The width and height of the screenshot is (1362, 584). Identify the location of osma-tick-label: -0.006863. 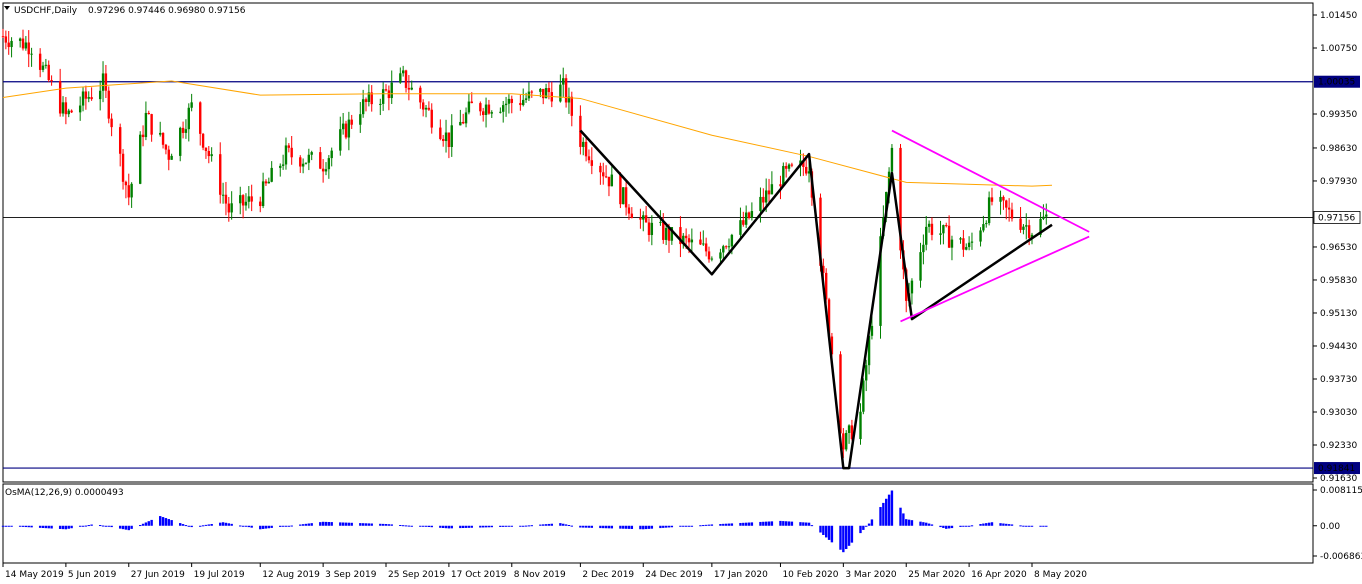
(1341, 557).